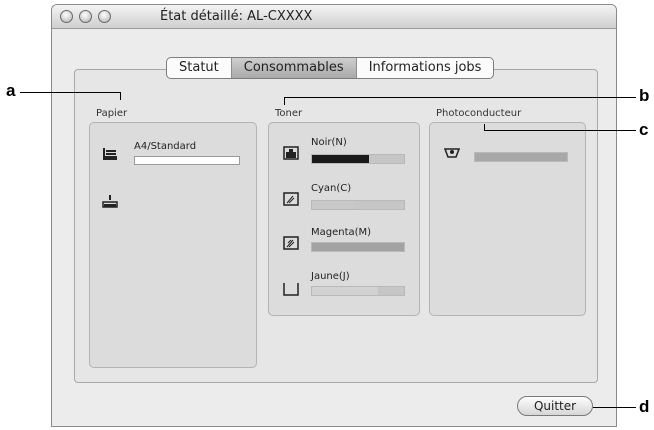 The width and height of the screenshot is (654, 430). I want to click on tab-consommables: Consommables, so click(294, 68).